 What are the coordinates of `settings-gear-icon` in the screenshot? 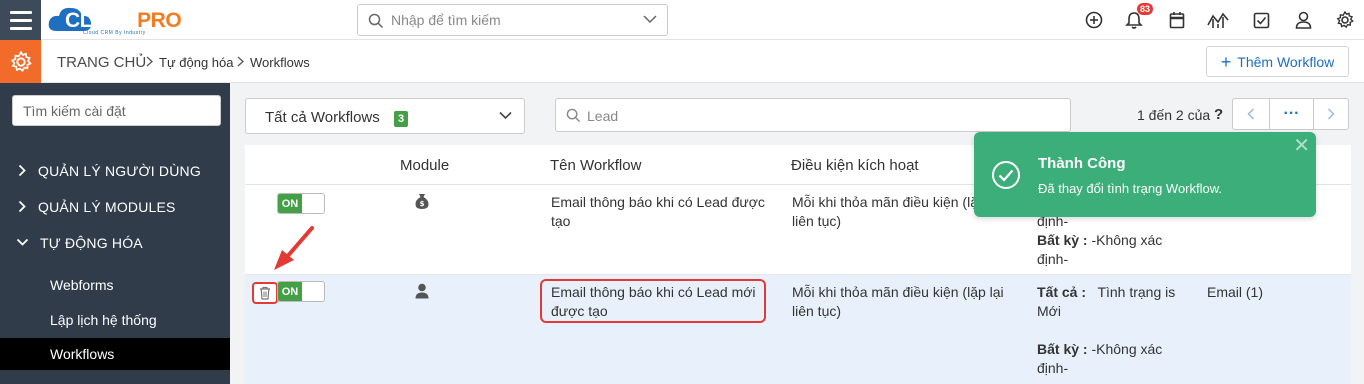 It's located at (20, 61).